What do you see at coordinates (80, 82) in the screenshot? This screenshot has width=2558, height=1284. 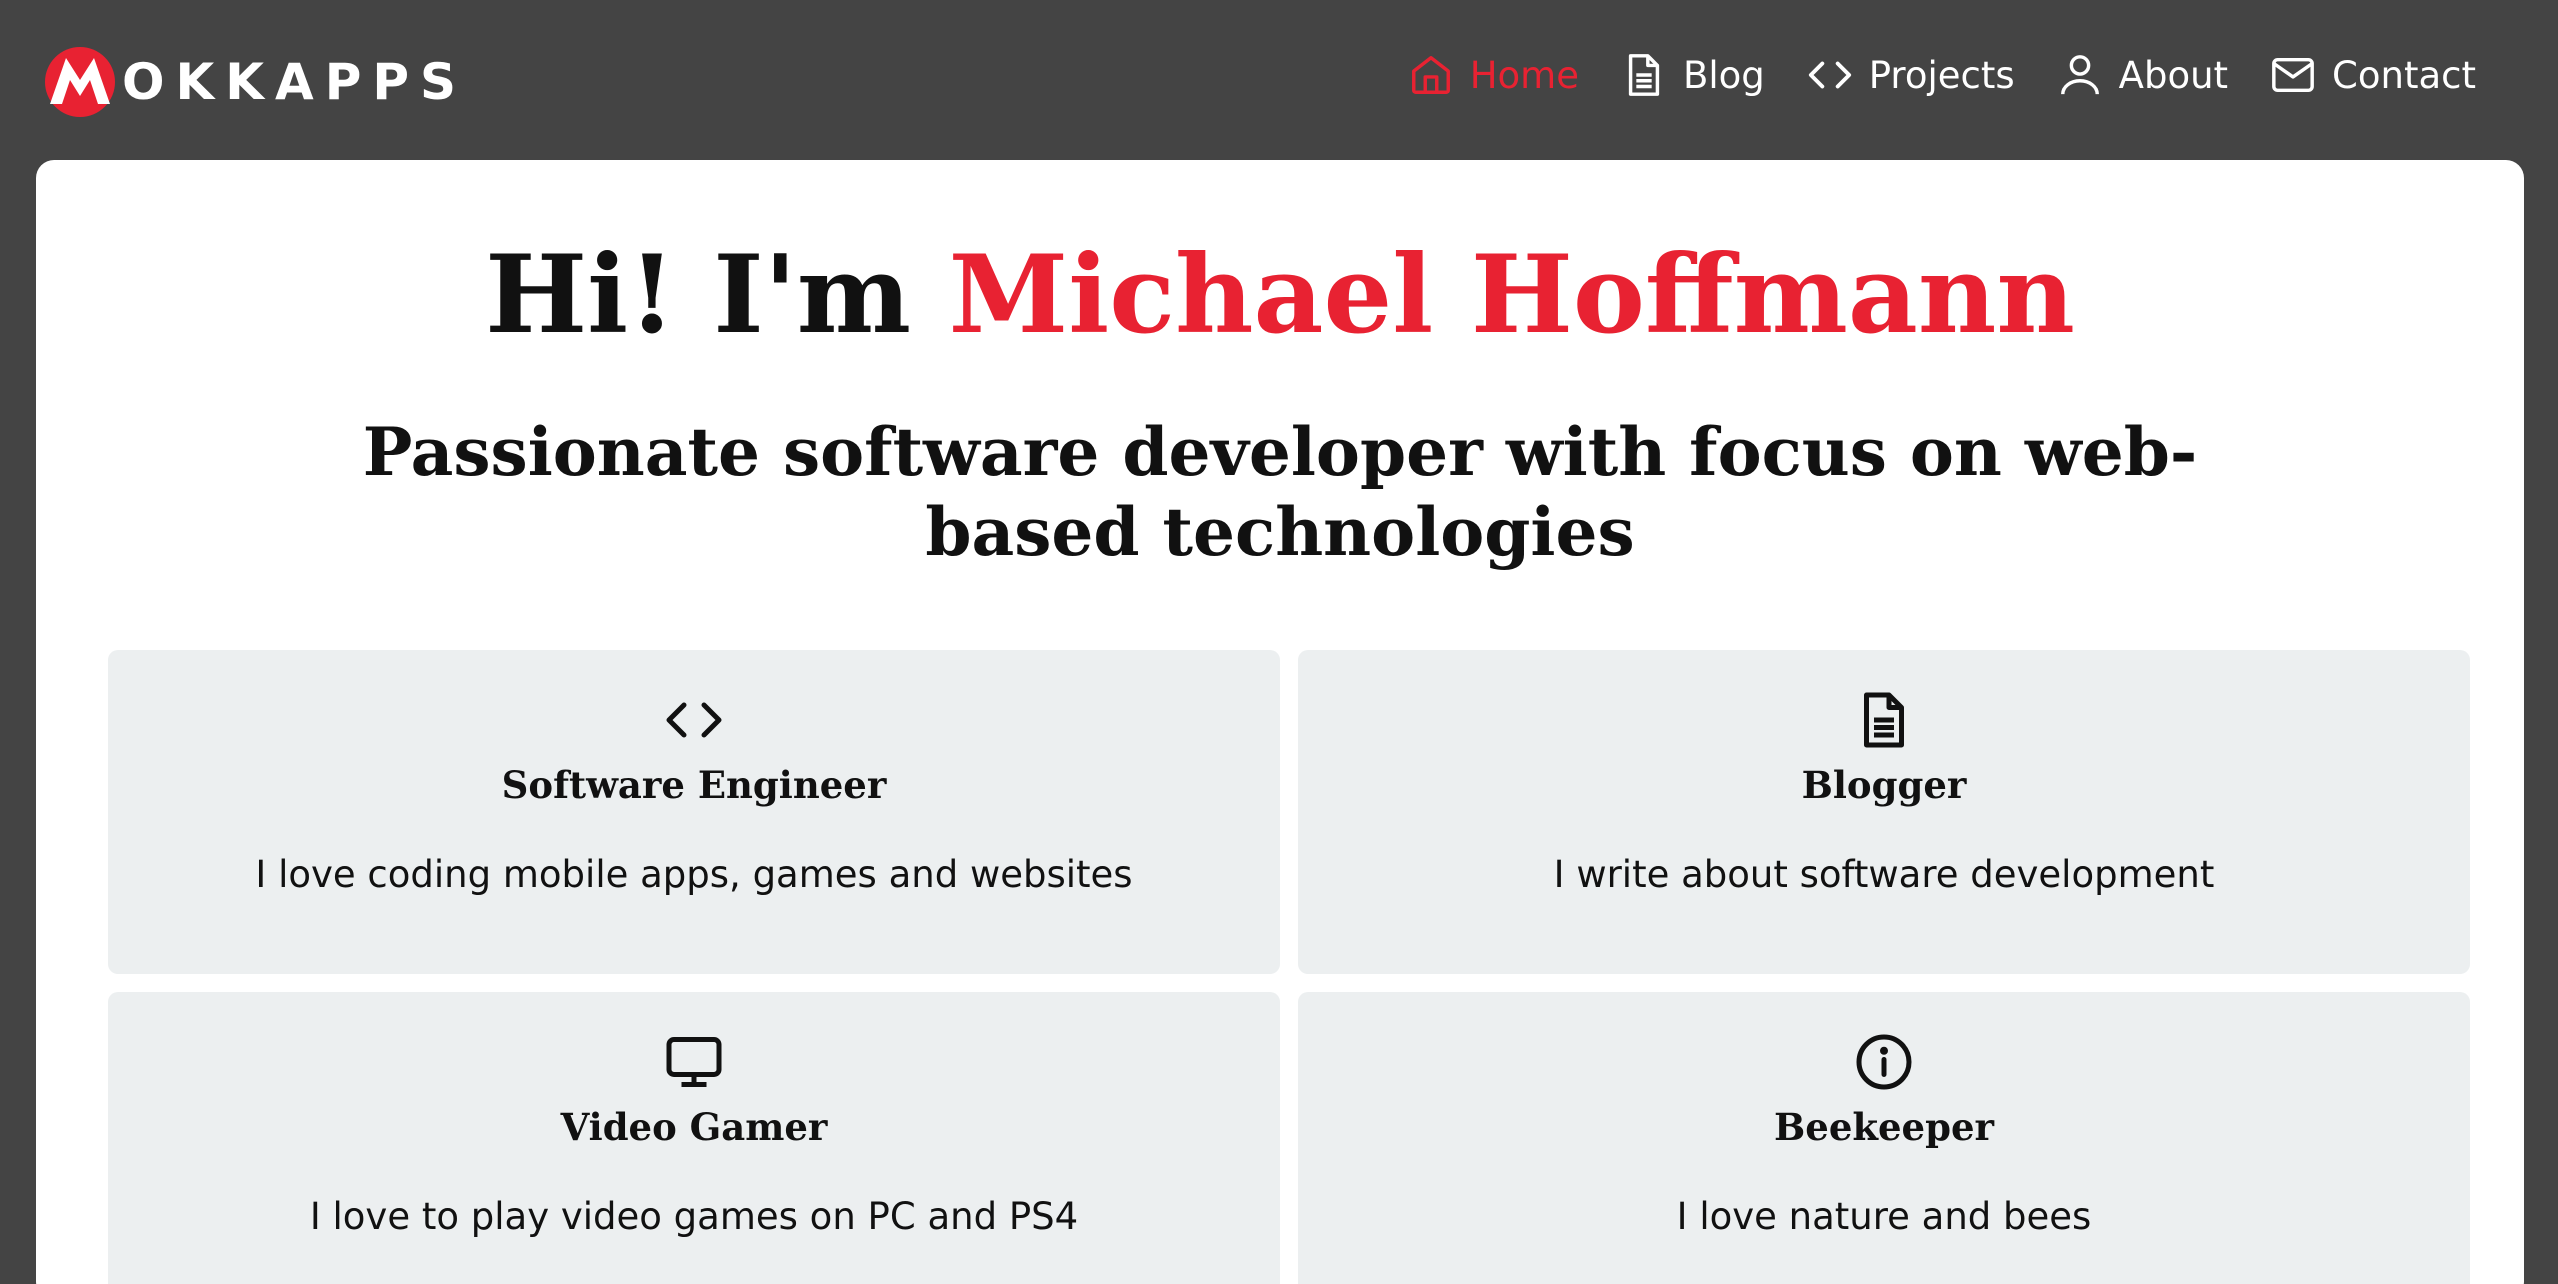 I see `logo-m-icon` at bounding box center [80, 82].